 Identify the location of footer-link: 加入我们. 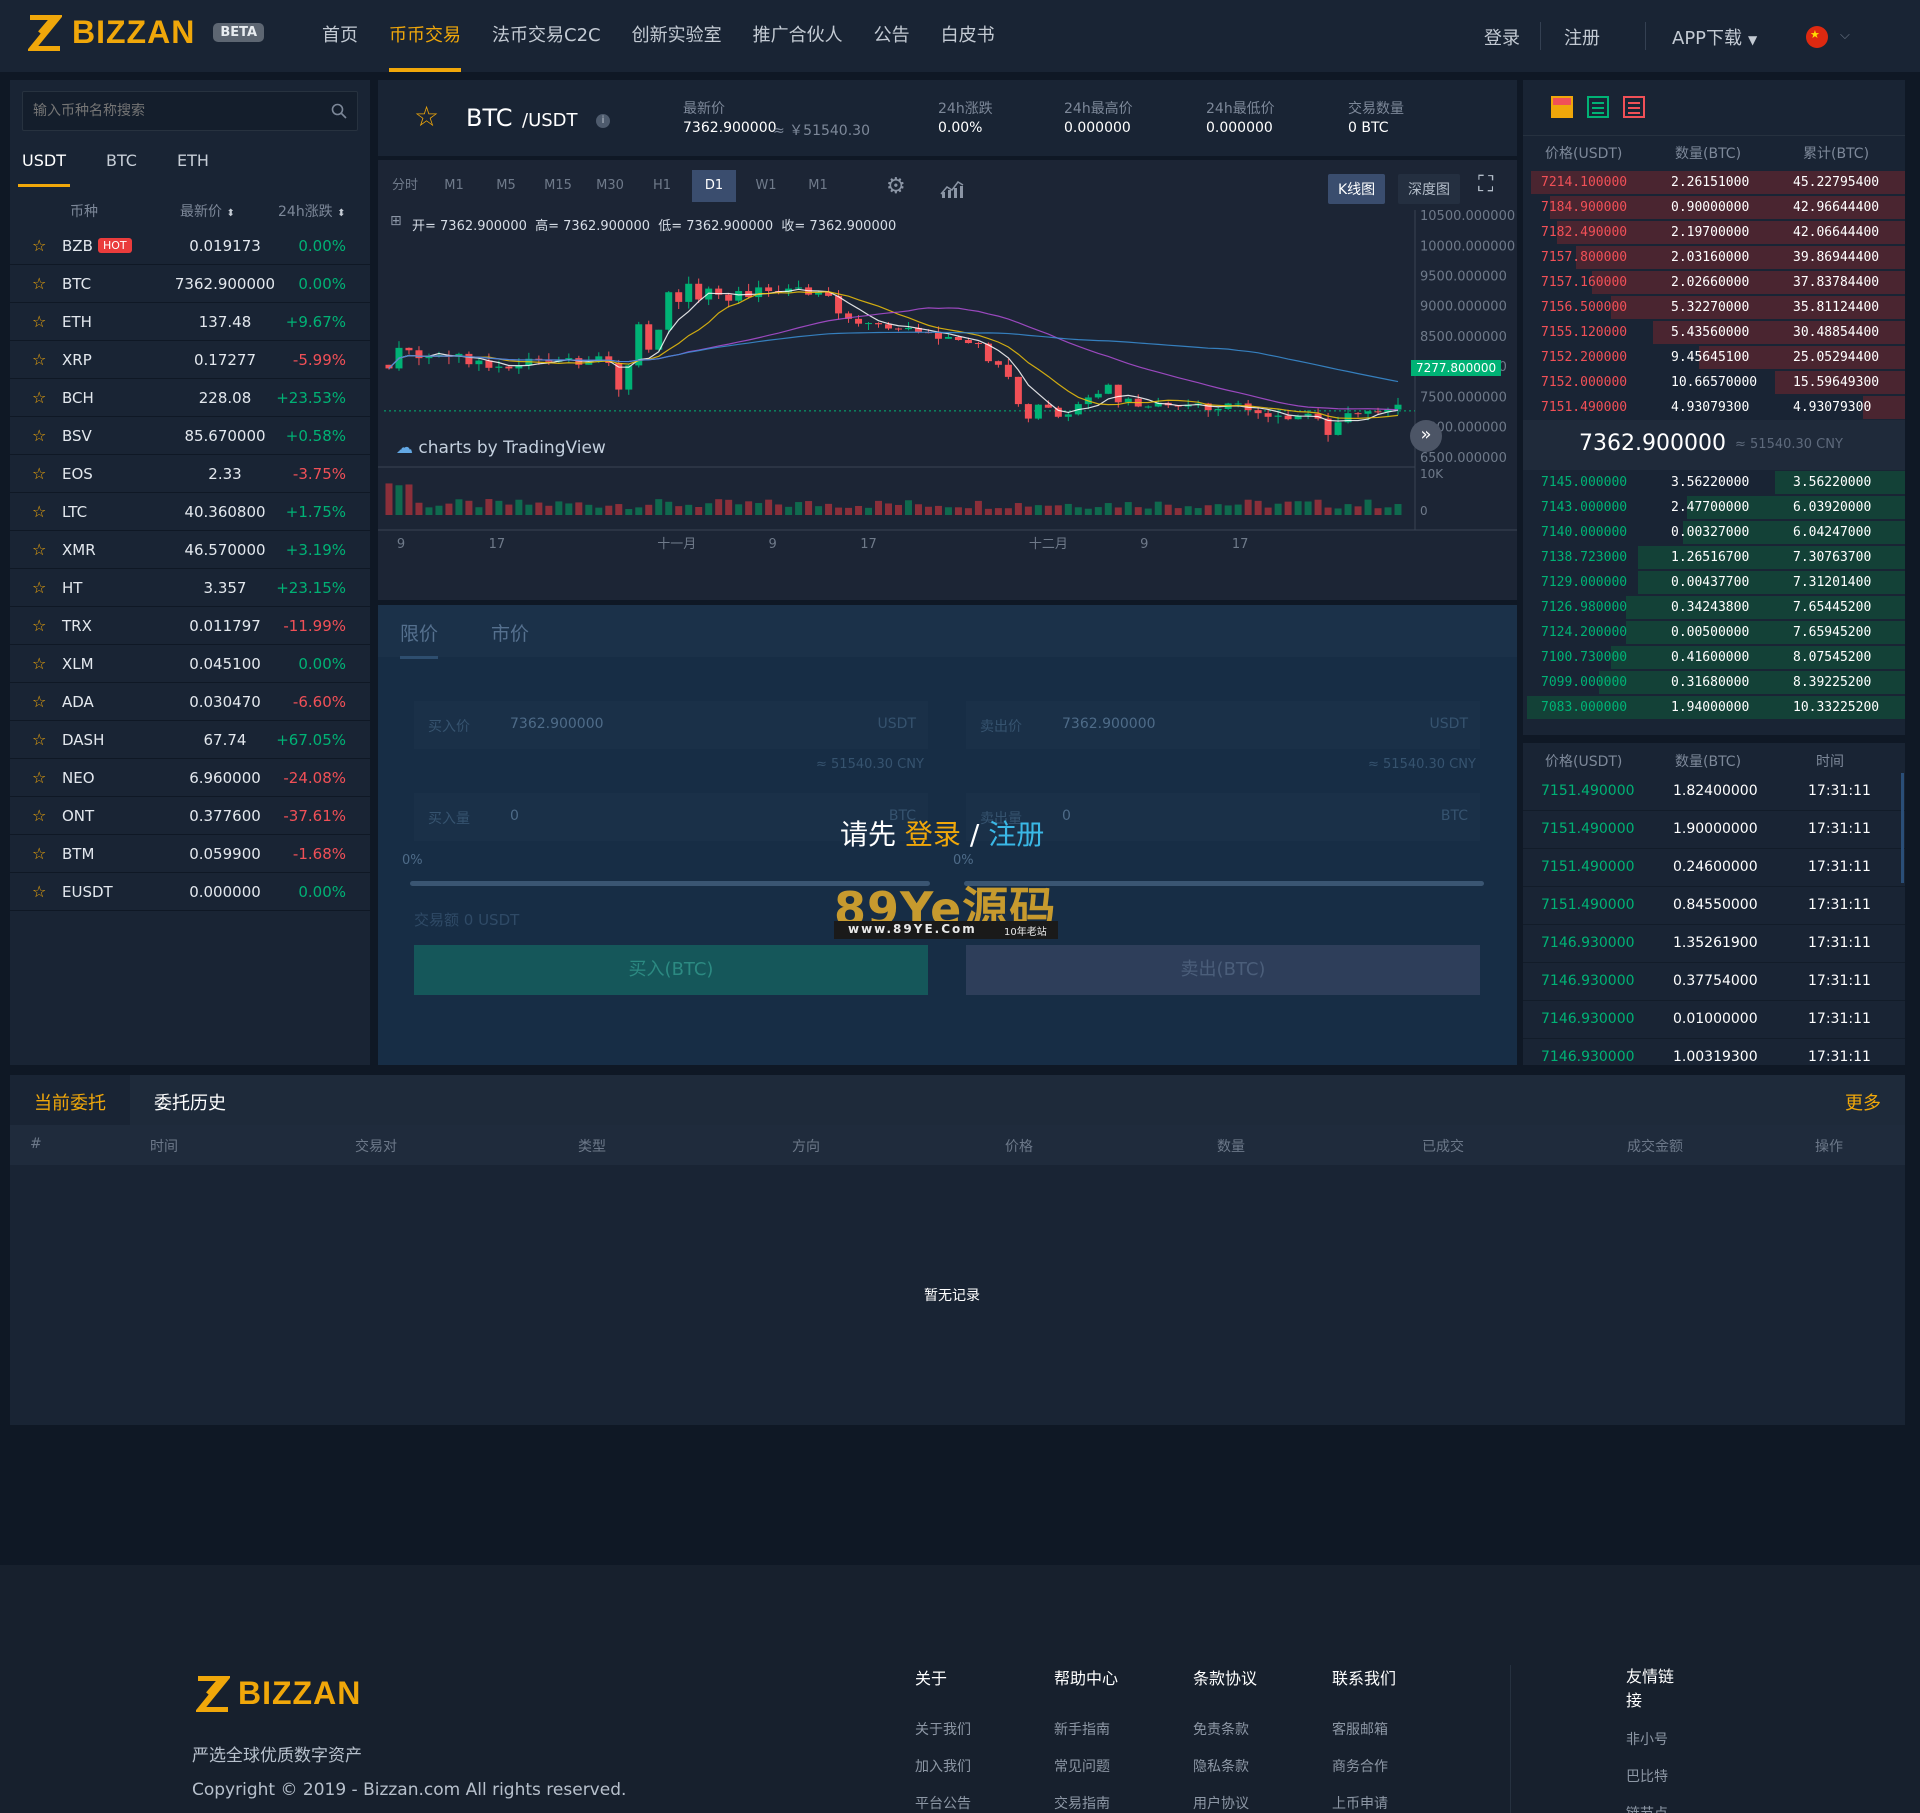
(980, 1767).